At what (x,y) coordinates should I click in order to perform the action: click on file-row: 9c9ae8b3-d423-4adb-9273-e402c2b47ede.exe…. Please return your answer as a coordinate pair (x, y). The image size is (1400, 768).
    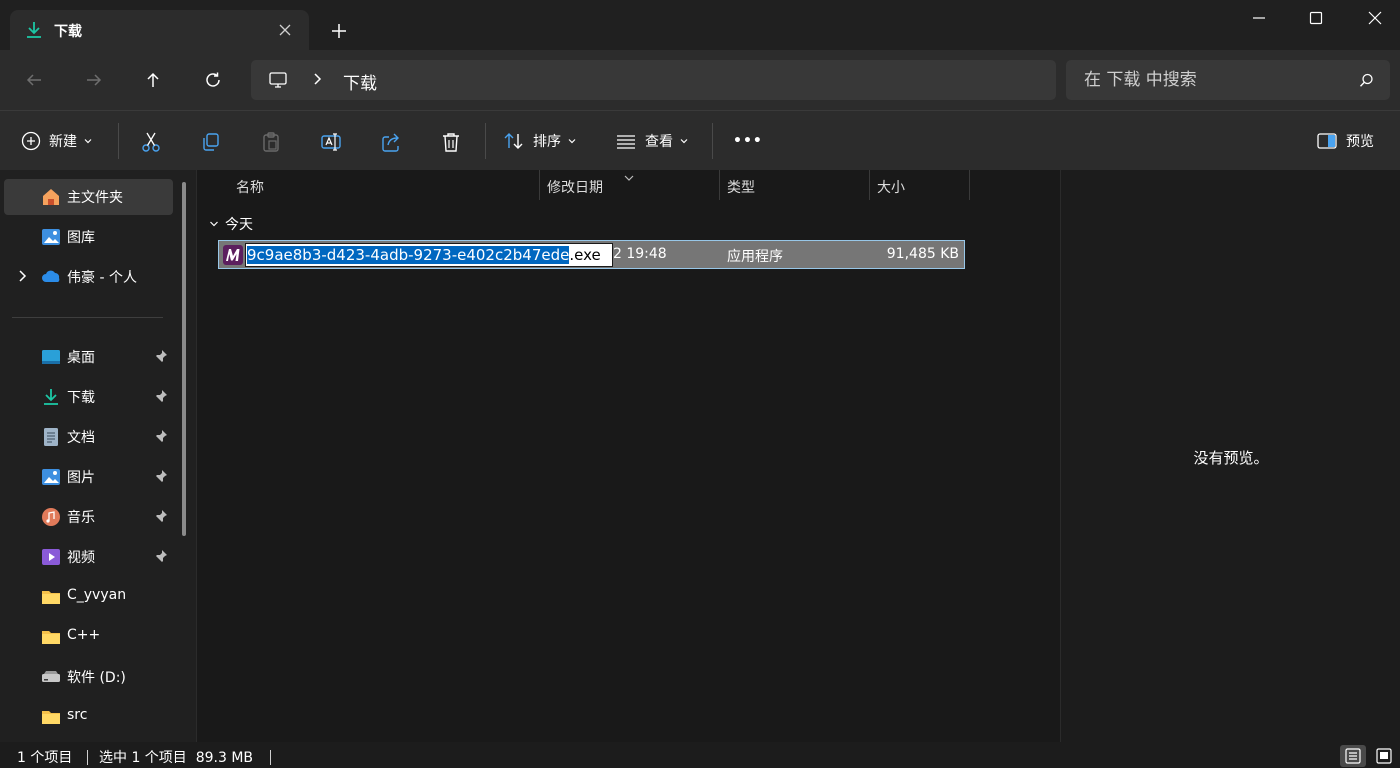
    Looking at the image, I should click on (591, 254).